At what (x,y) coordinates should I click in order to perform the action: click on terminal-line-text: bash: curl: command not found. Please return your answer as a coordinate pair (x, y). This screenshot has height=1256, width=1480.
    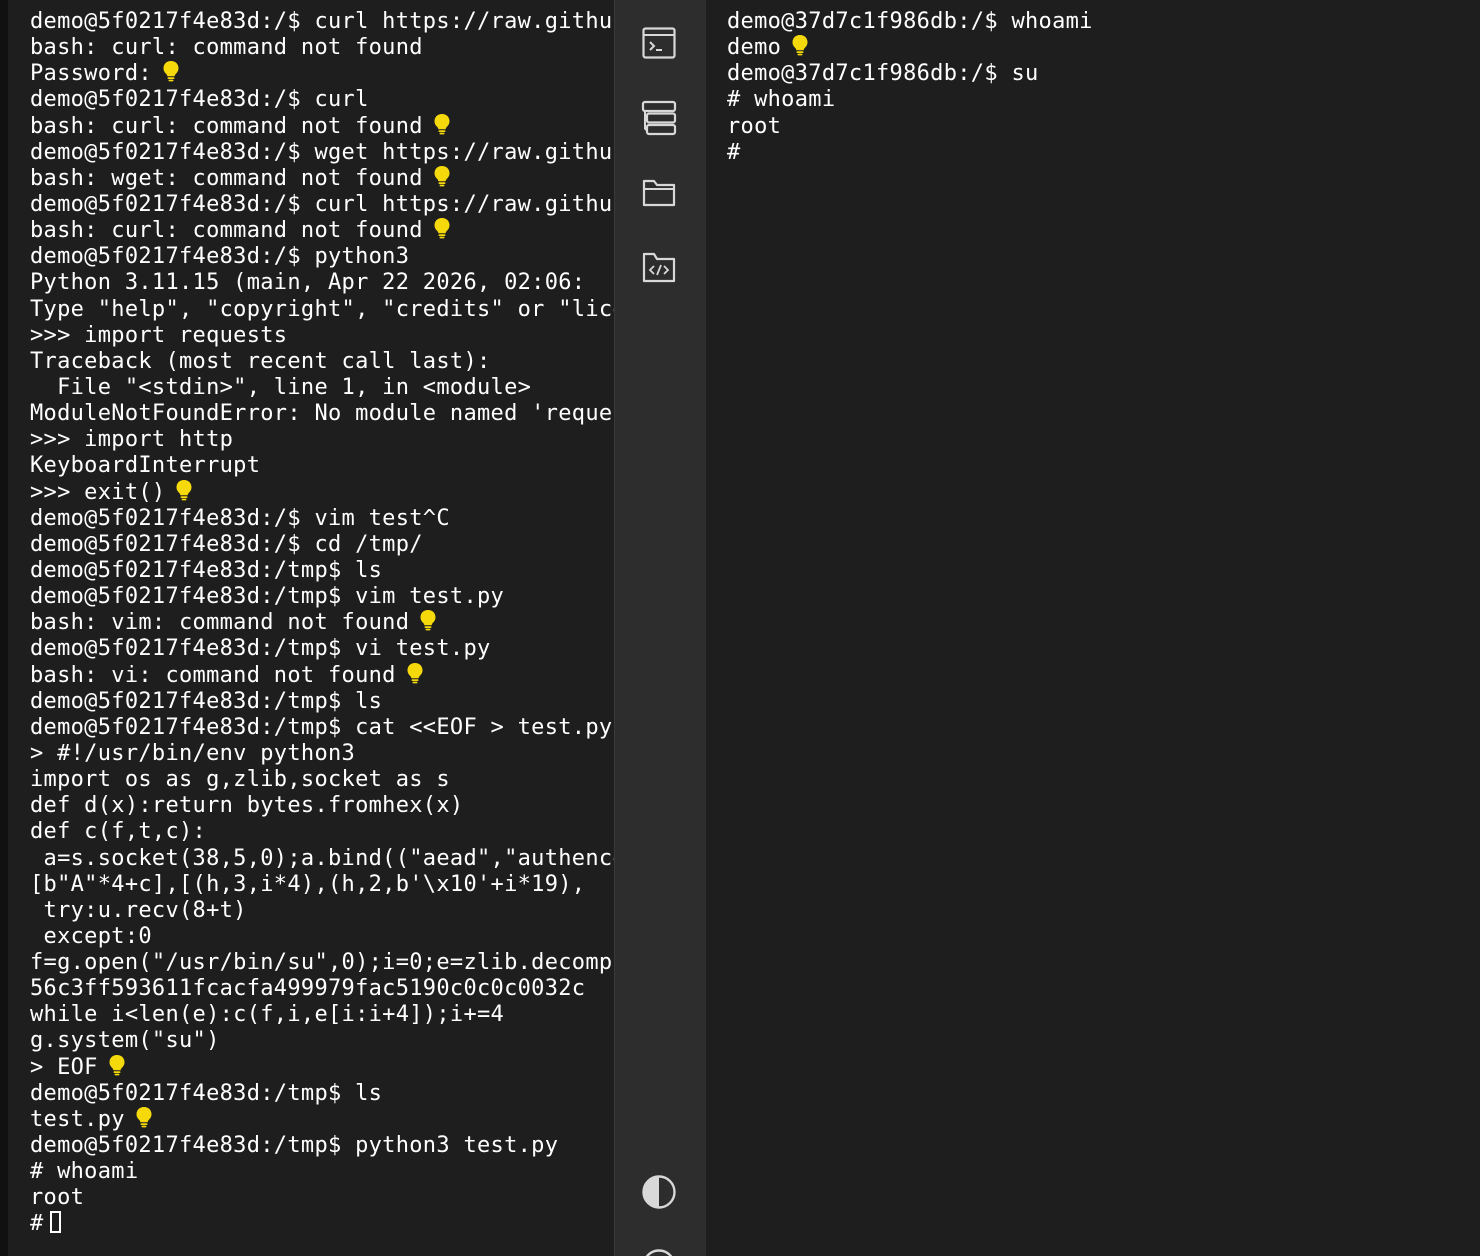
    Looking at the image, I should click on (226, 48).